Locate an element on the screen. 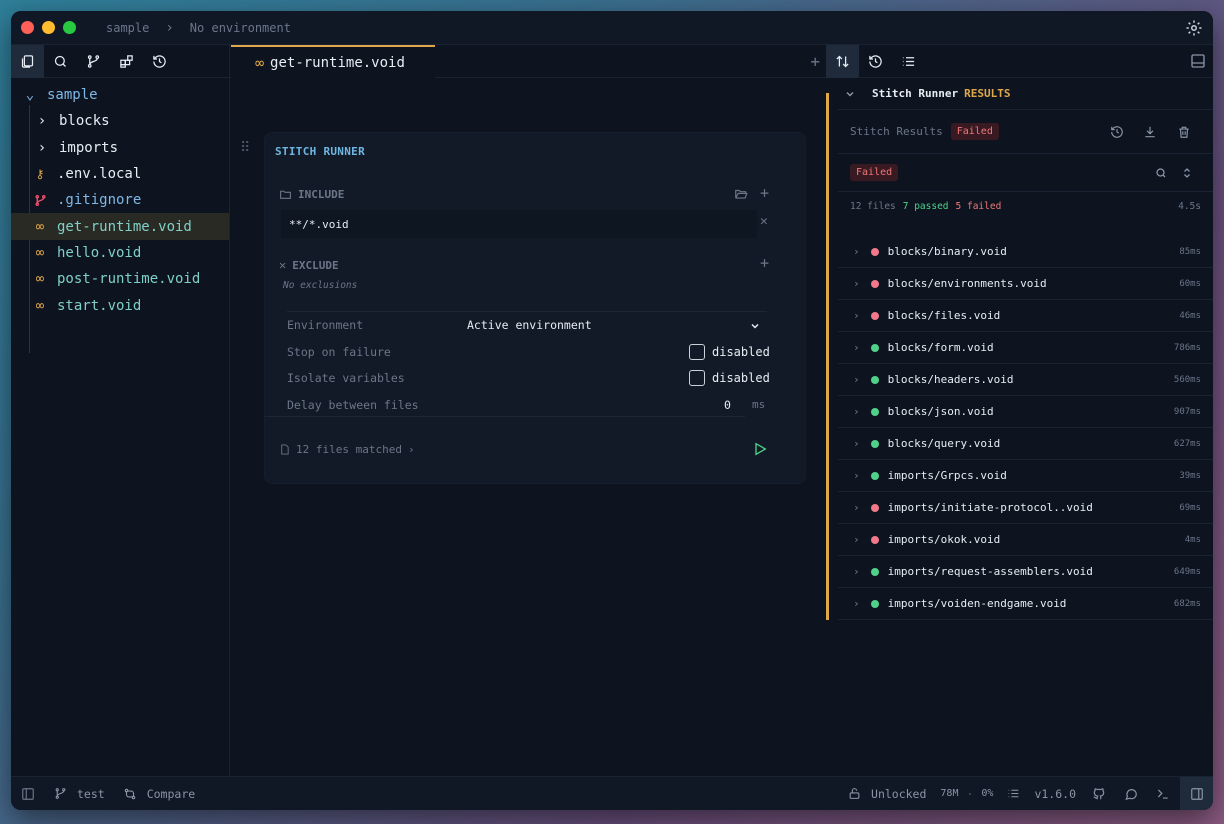 This screenshot has width=1224, height=824. result-row: › imports/request-assemblers.void 649ms is located at coordinates (1025, 572).